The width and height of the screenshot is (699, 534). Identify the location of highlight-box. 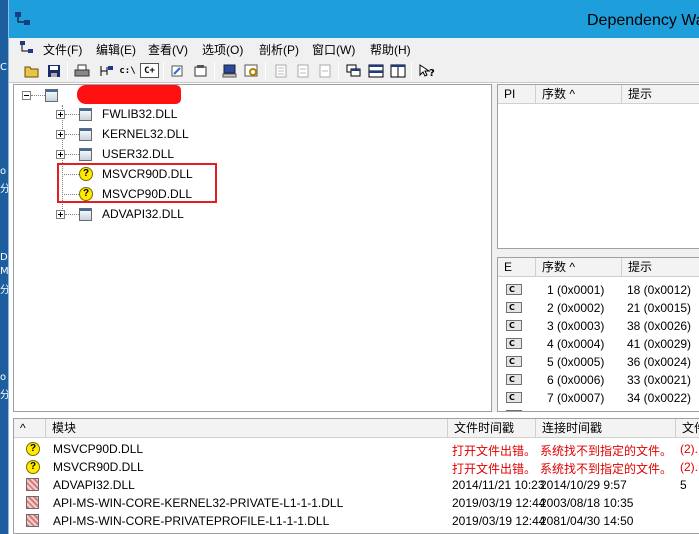
(137, 183).